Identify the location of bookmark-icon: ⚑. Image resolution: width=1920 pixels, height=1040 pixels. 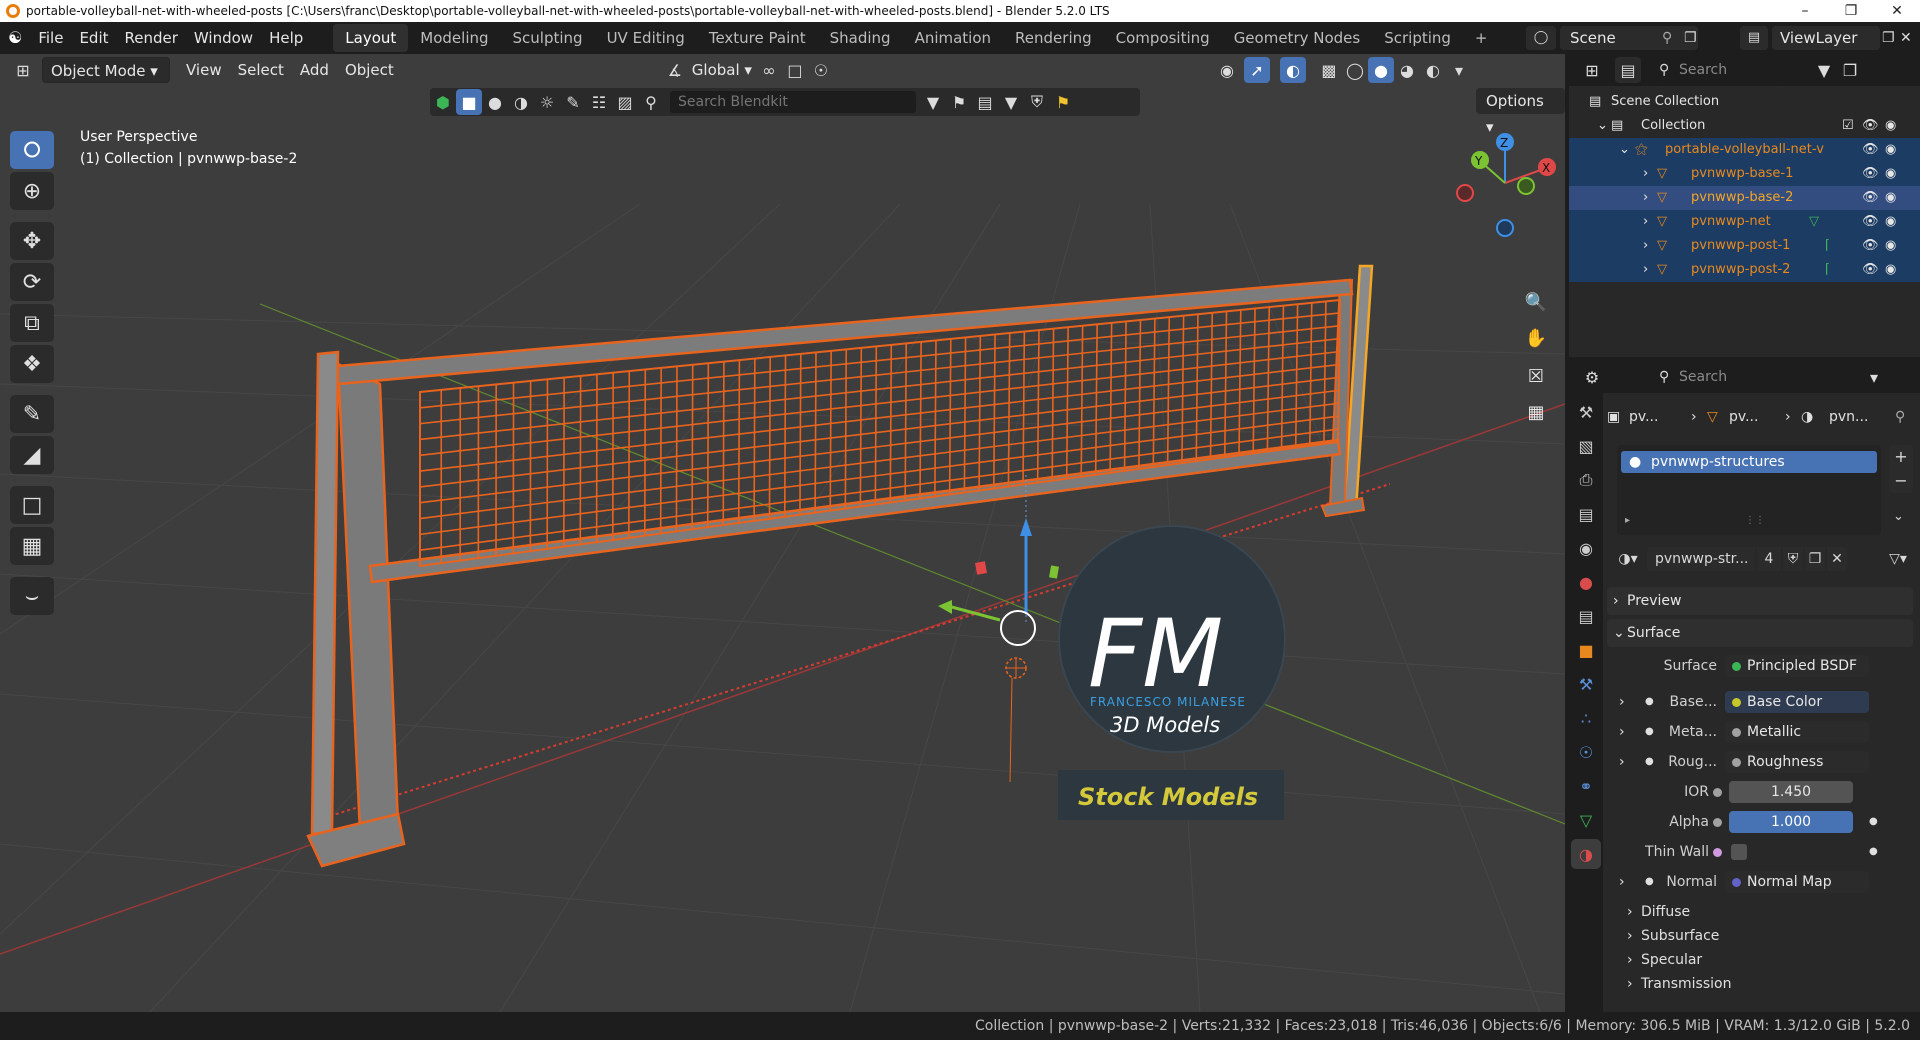
(959, 102).